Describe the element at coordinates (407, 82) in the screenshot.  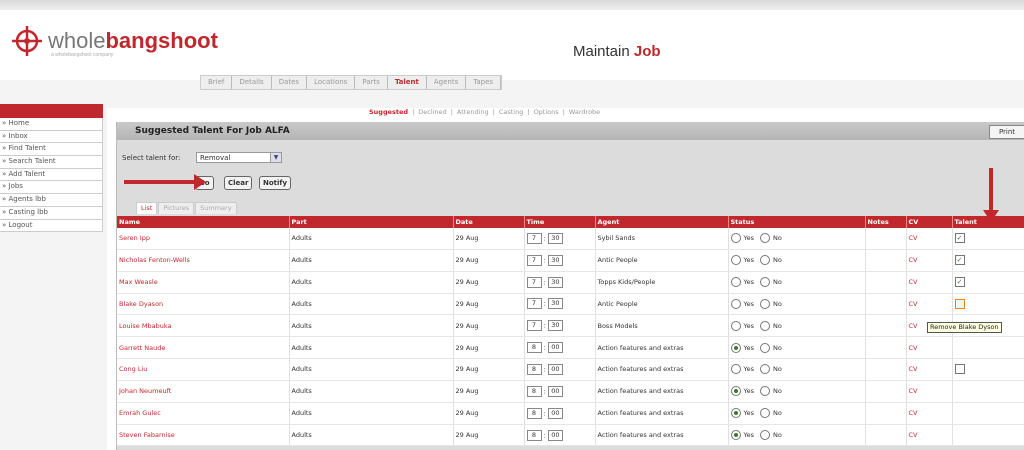
I see `tab-talent: Talent` at that location.